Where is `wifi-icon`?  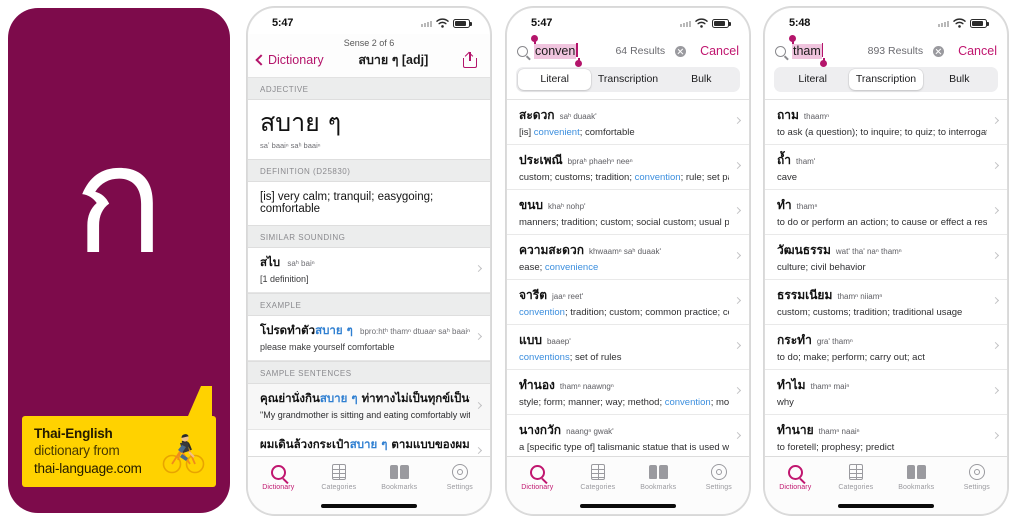
wifi-icon is located at coordinates (959, 23).